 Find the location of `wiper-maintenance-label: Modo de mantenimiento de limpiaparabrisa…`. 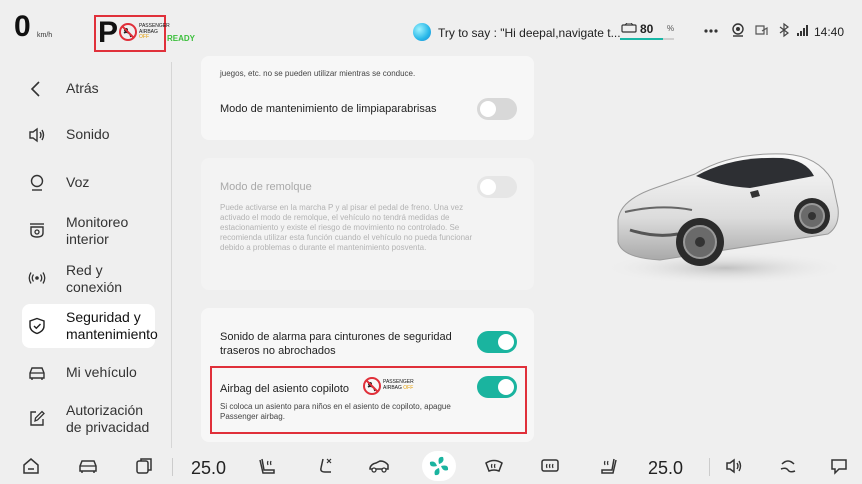

wiper-maintenance-label: Modo de mantenimiento de limpiaparabrisa… is located at coordinates (328, 109).